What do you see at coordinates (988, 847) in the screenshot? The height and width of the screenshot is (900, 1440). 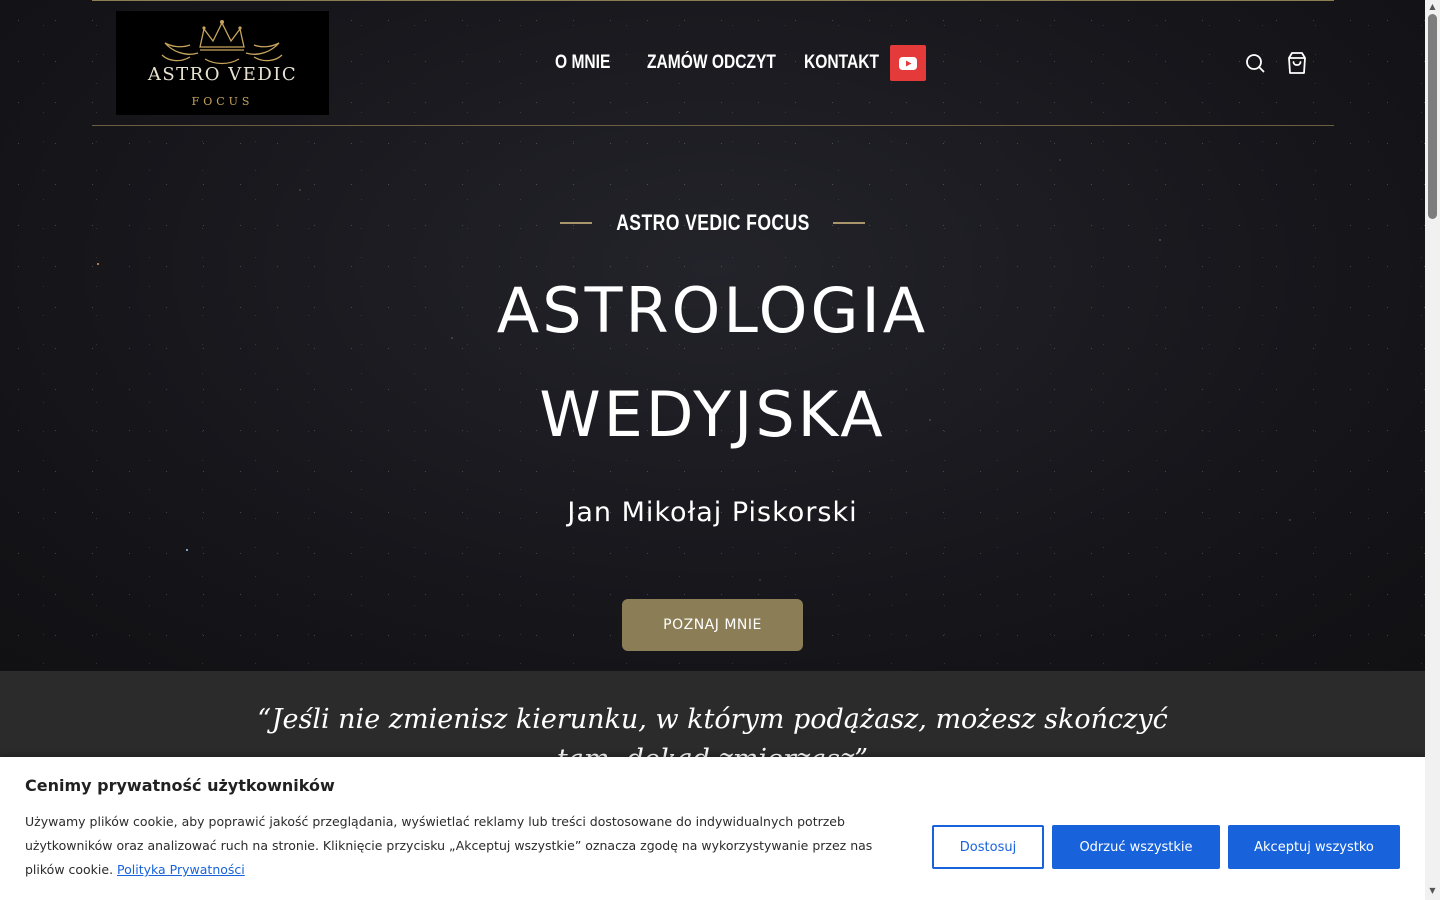 I see `customize-button: Dostosuj` at bounding box center [988, 847].